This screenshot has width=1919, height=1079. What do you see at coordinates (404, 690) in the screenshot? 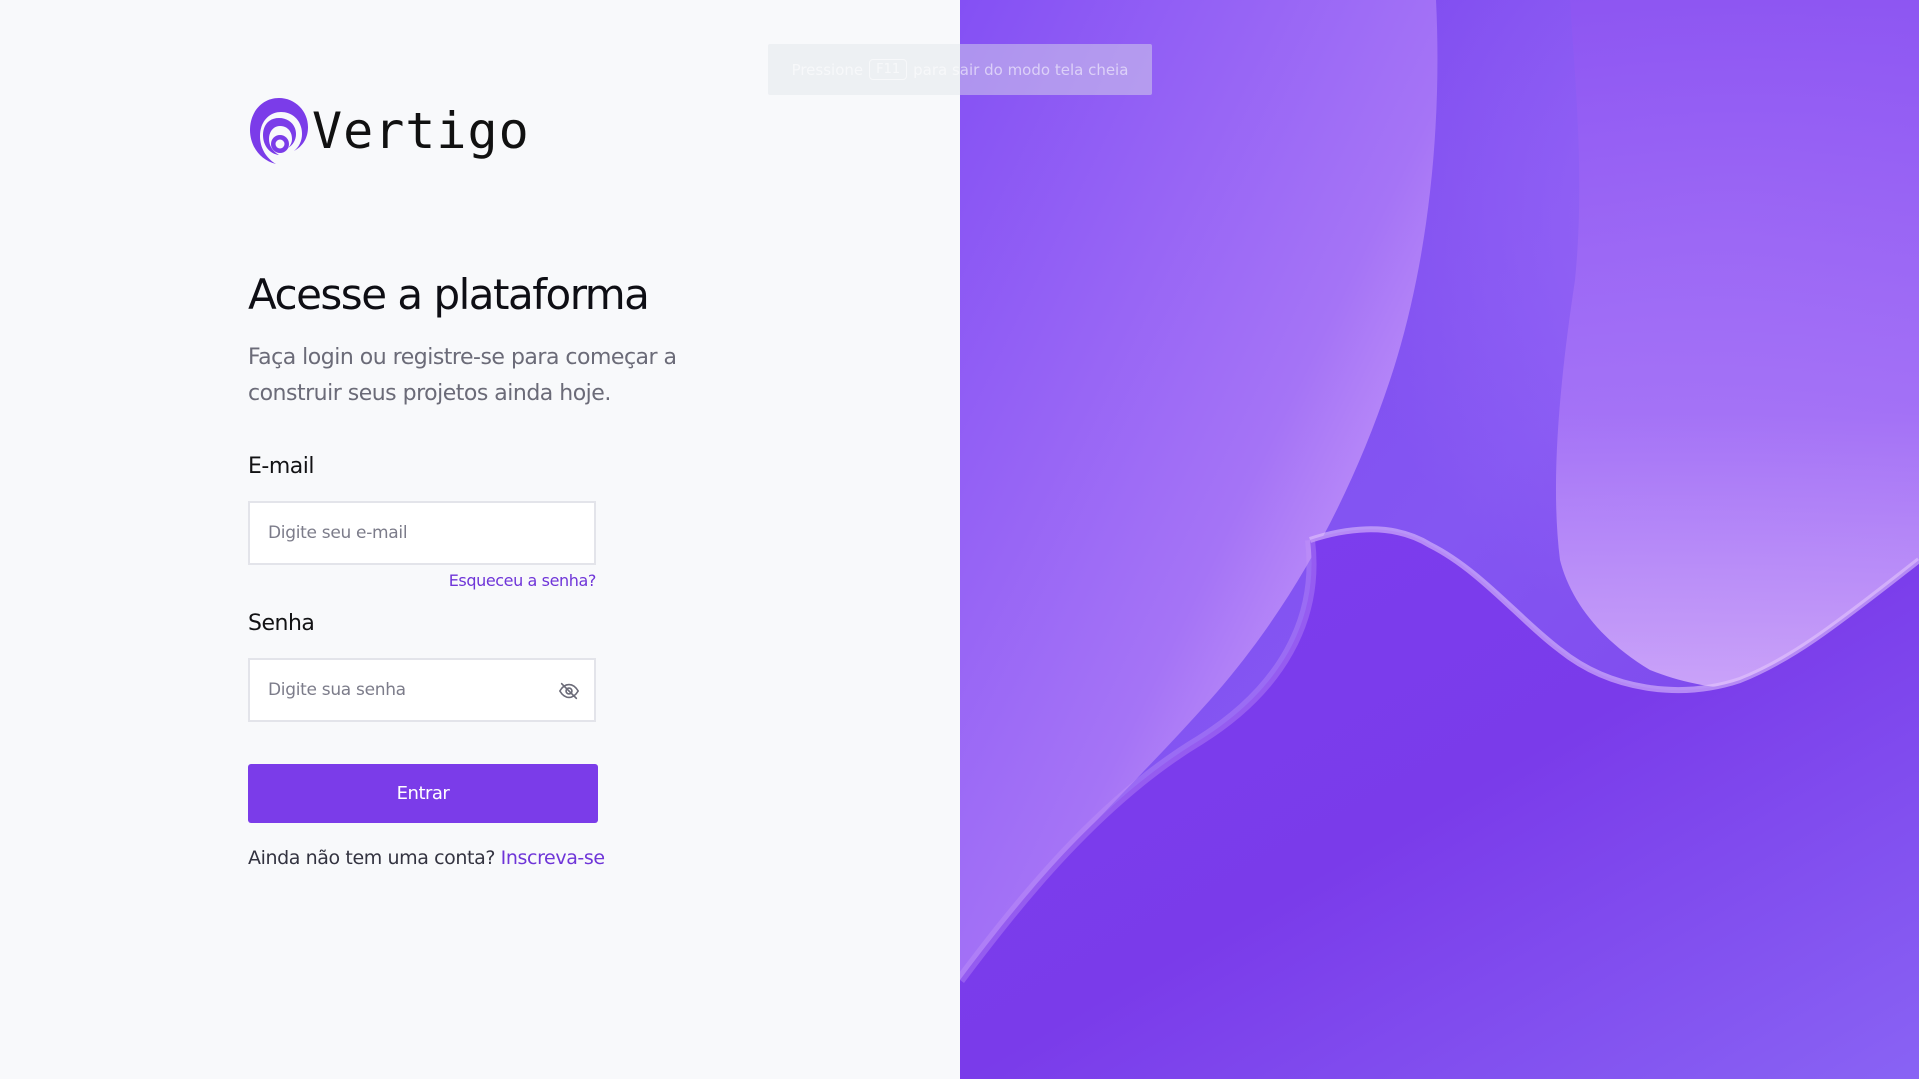
I see `password-input` at bounding box center [404, 690].